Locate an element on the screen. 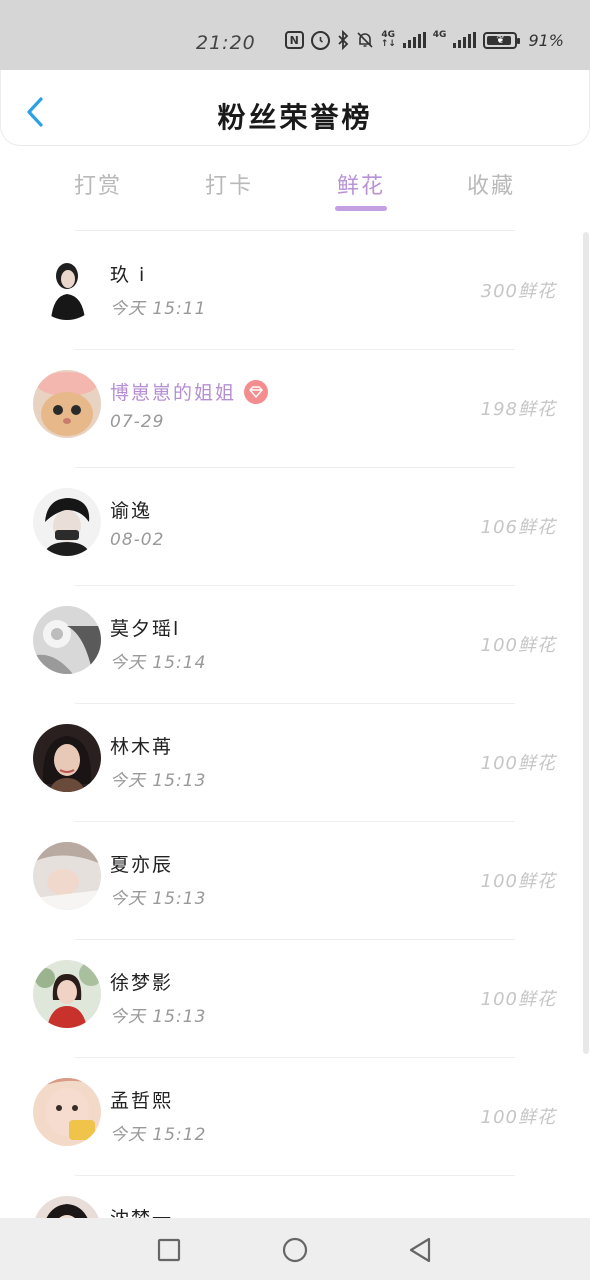  recent-apps-icon is located at coordinates (169, 1250).